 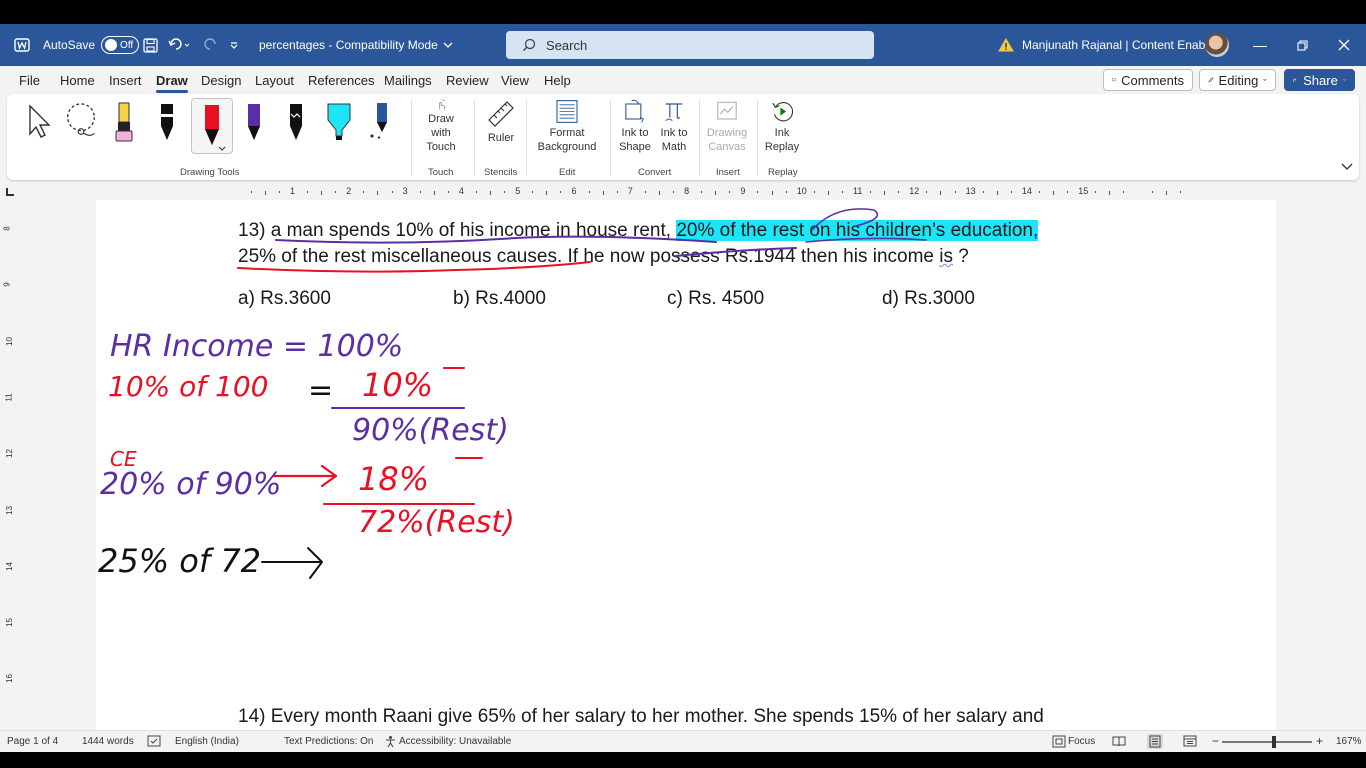 I want to click on zoom-slider-thumb, so click(x=1274, y=742).